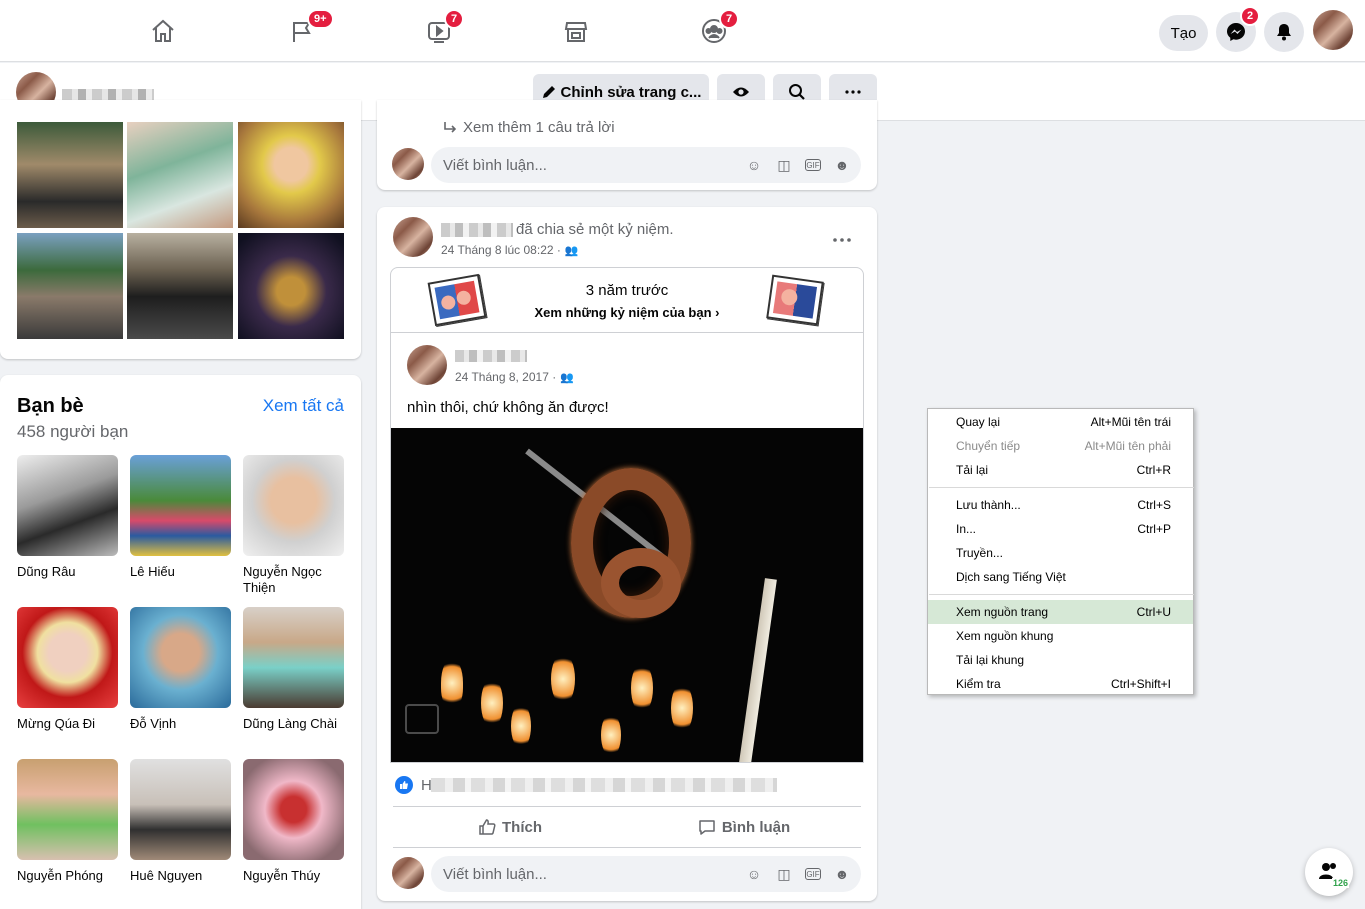 This screenshot has height=909, width=1365. What do you see at coordinates (548, 92) in the screenshot?
I see `pencil-icon` at bounding box center [548, 92].